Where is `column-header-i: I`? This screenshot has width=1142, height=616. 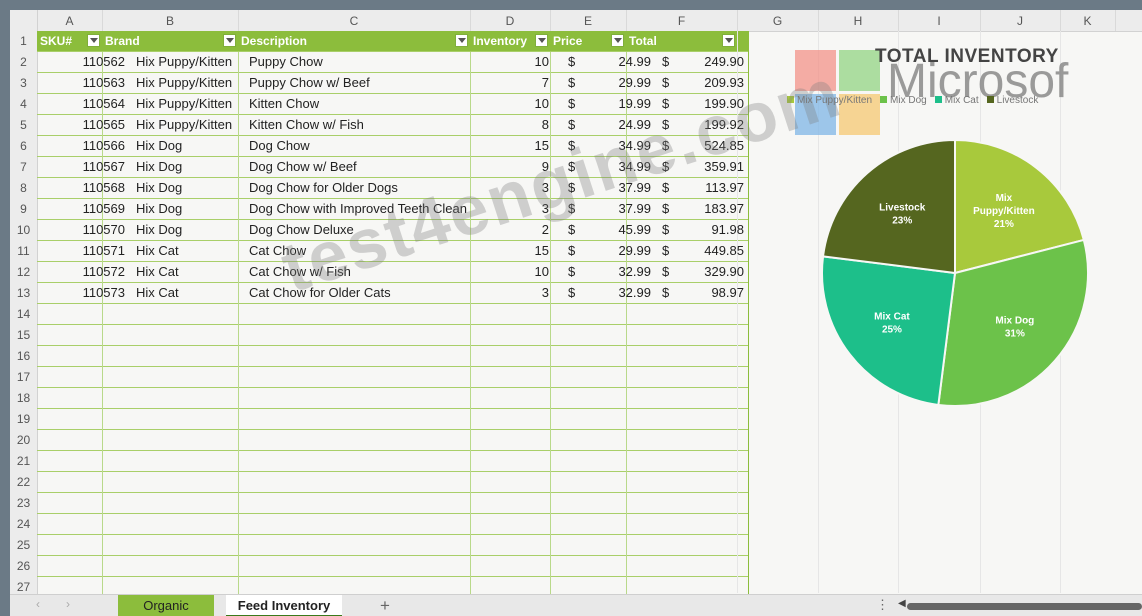 column-header-i: I is located at coordinates (939, 20).